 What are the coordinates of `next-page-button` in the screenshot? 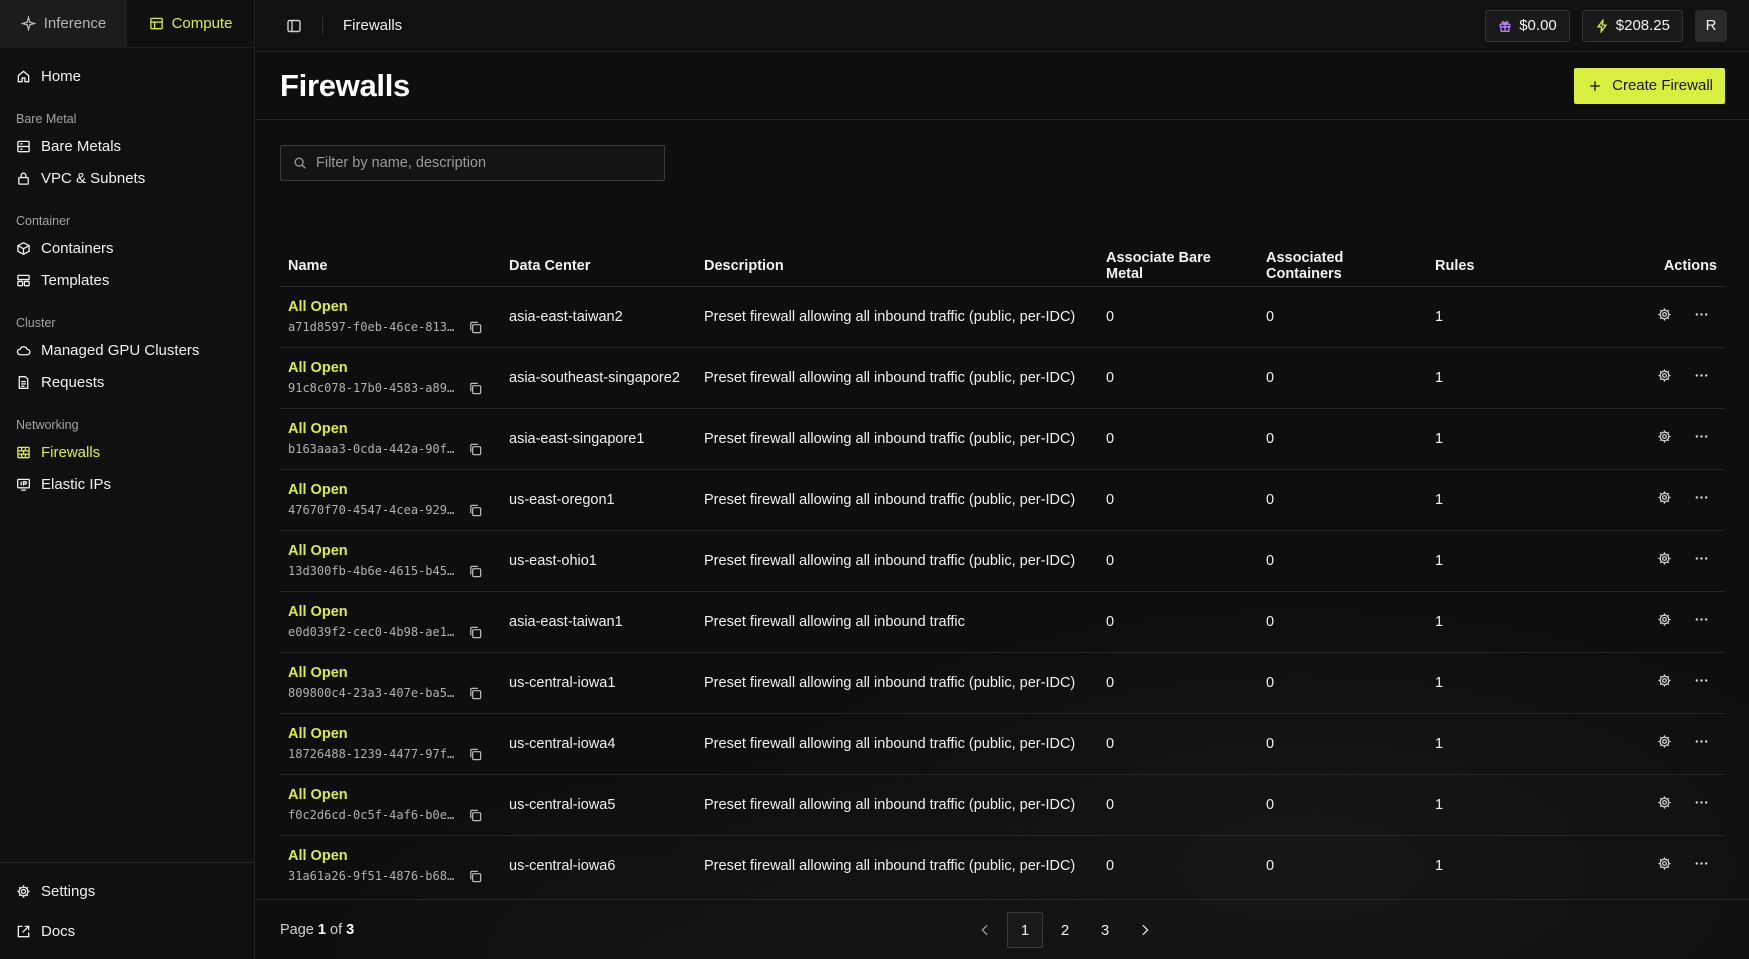 It's located at (1145, 930).